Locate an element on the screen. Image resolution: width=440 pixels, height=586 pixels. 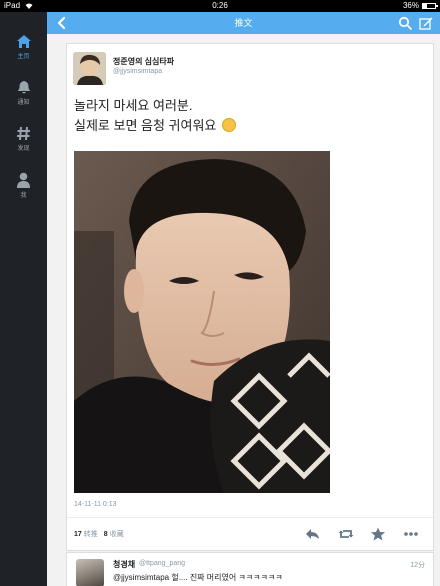
status-right: 36% is located at coordinates (420, 6).